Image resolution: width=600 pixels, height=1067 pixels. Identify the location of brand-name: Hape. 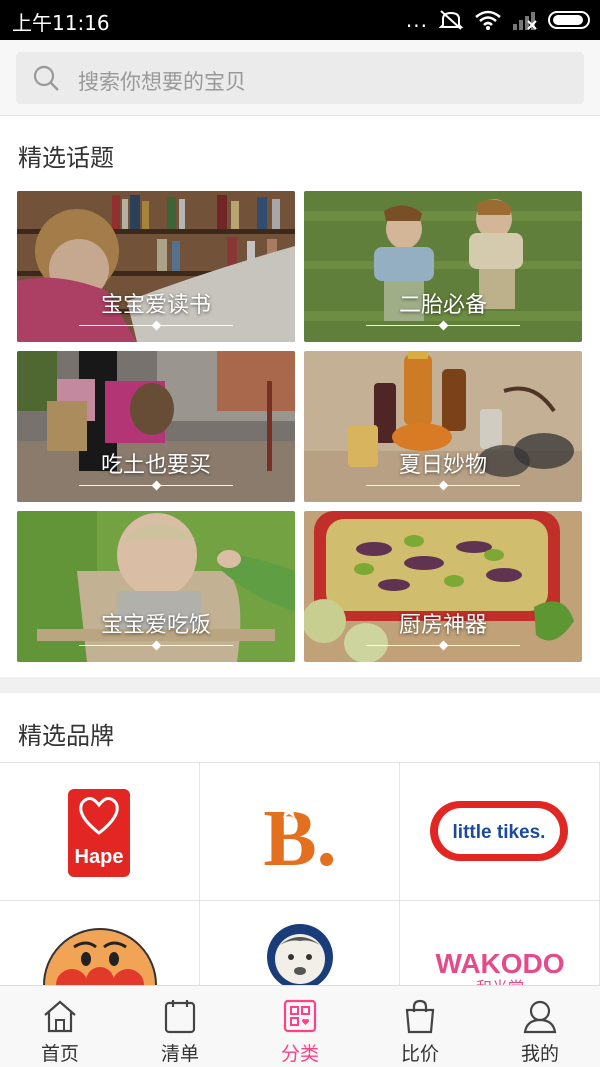
(99, 857).